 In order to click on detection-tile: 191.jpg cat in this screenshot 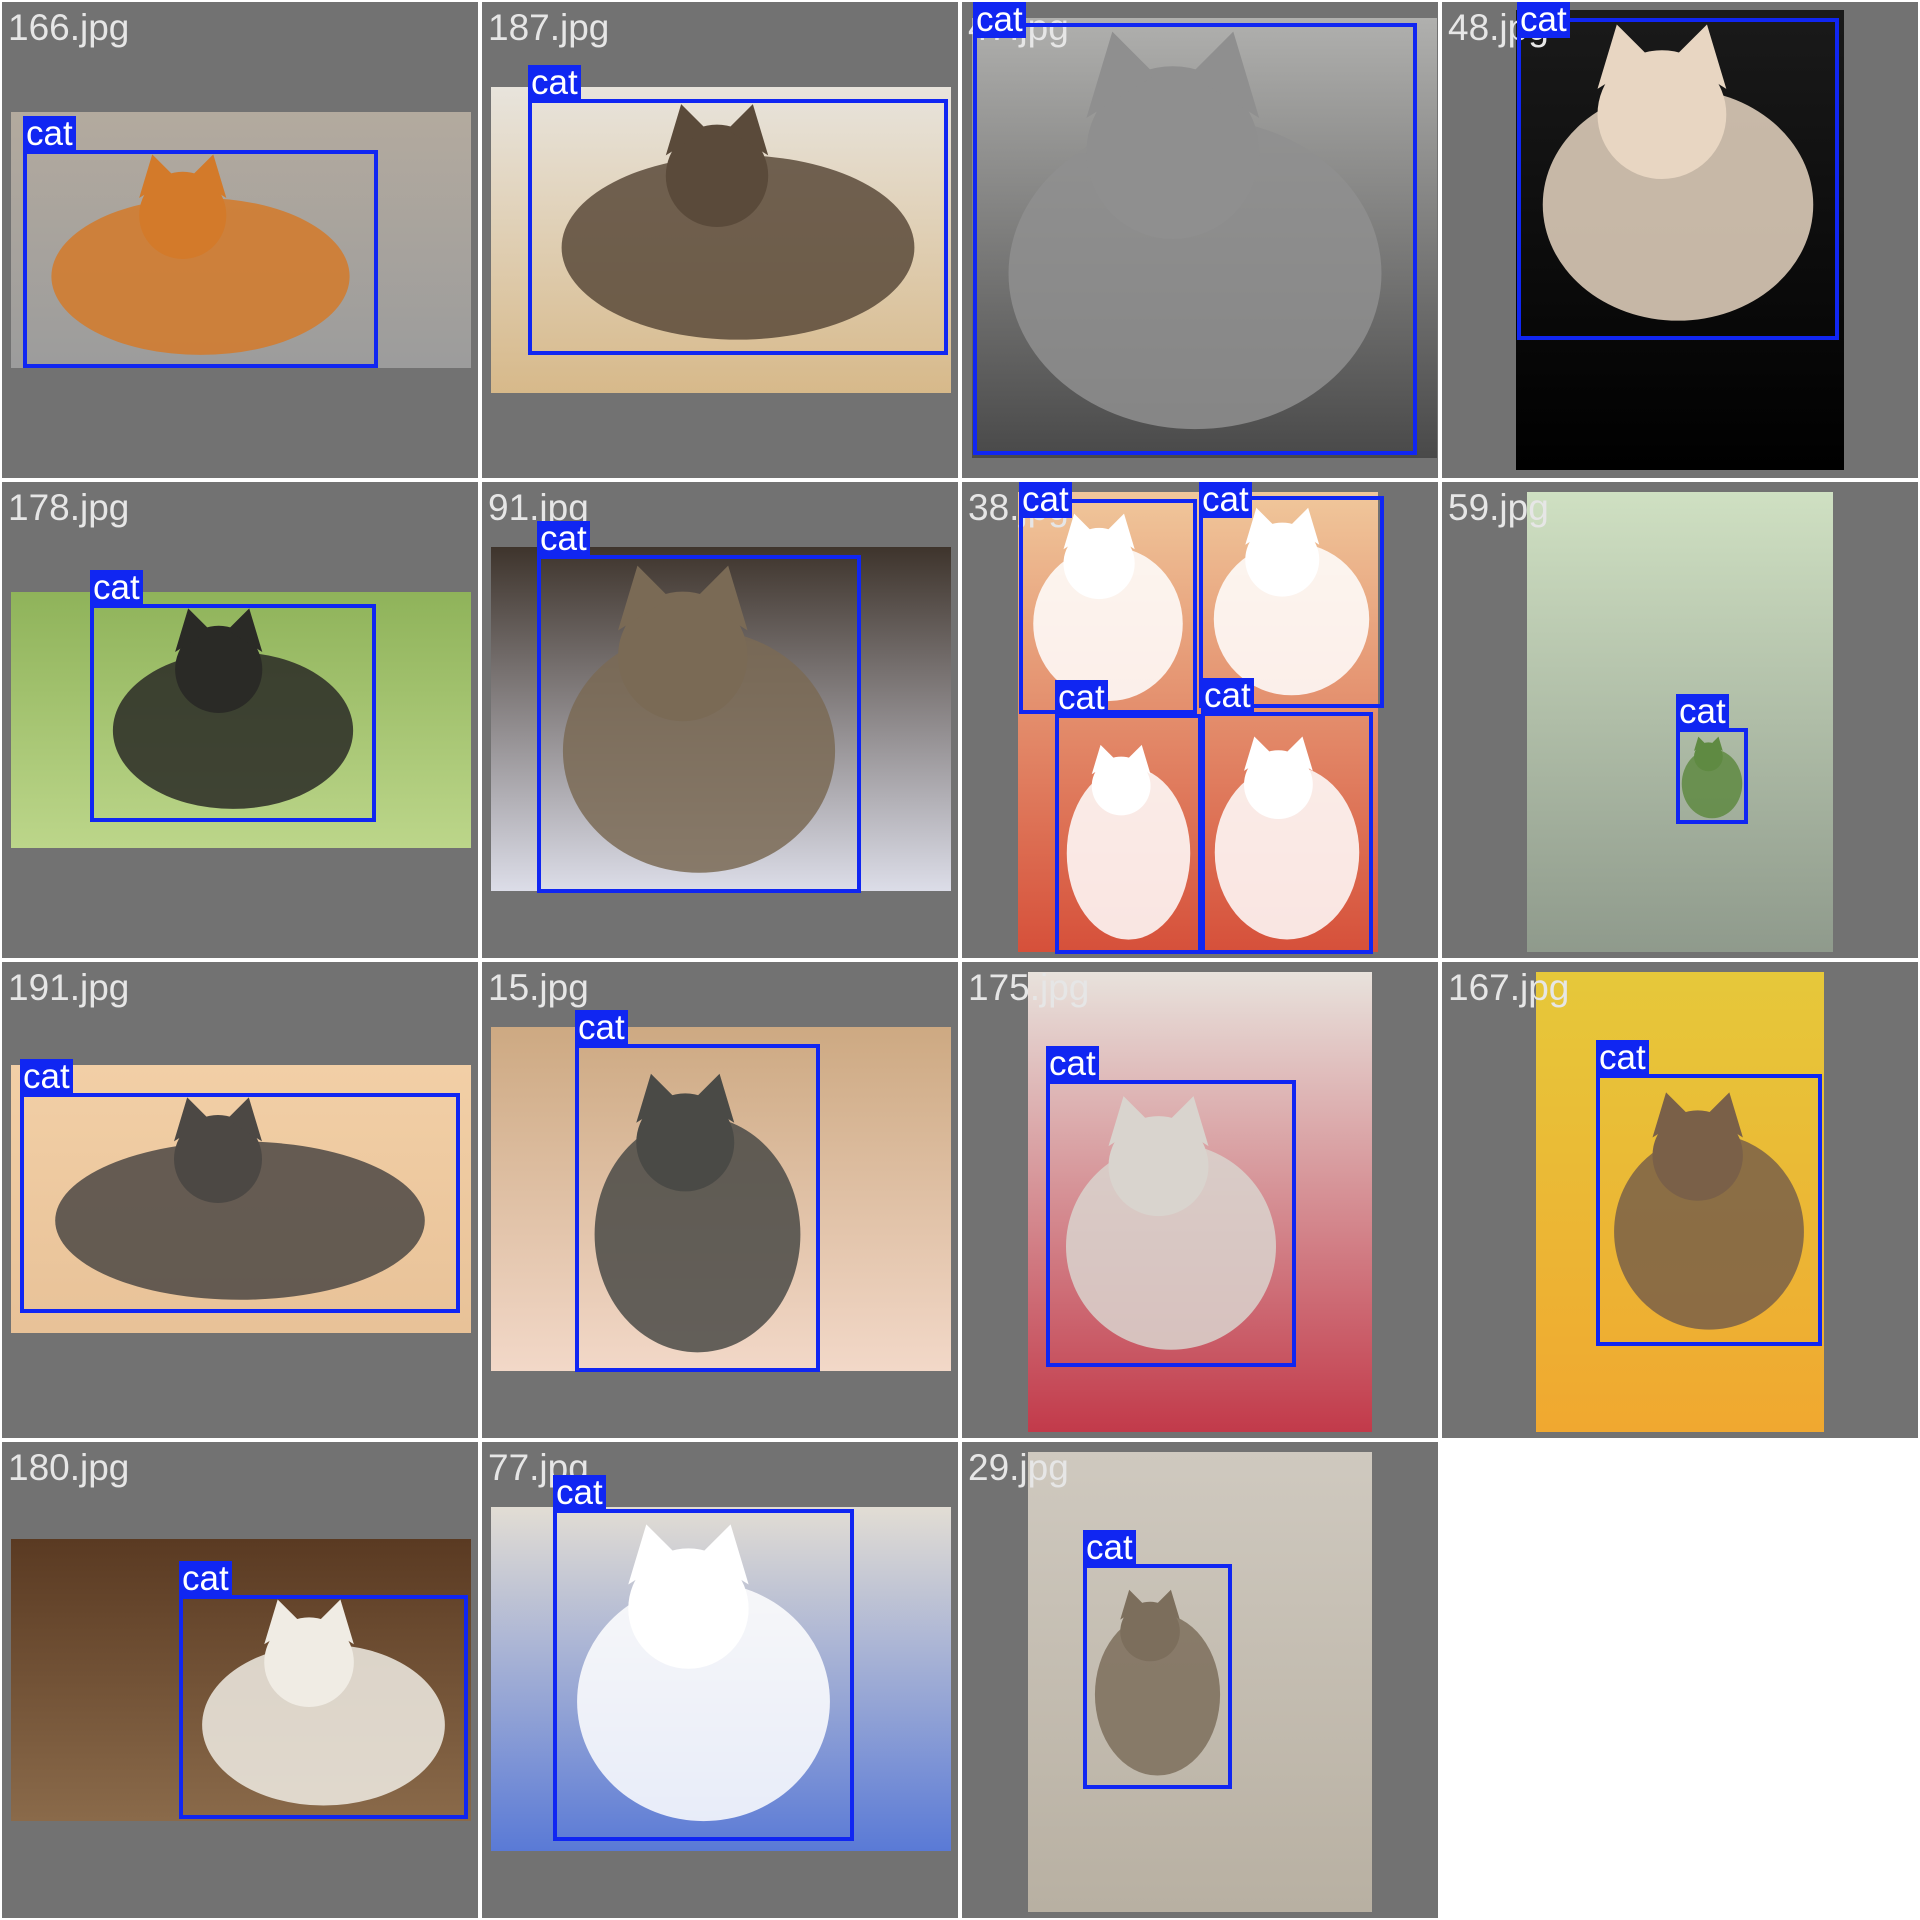, I will do `click(240, 1200)`.